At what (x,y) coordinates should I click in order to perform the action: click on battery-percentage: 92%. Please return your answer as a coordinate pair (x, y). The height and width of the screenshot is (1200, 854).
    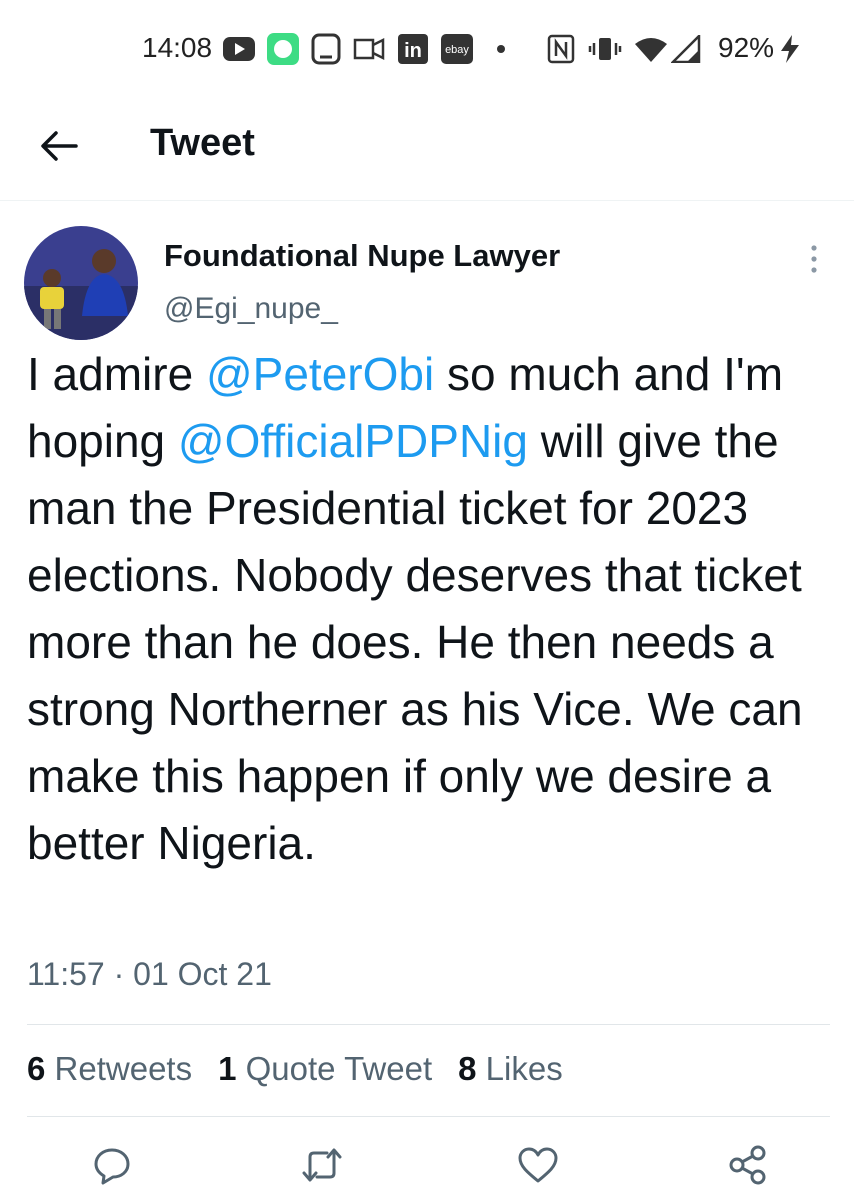
    Looking at the image, I should click on (746, 47).